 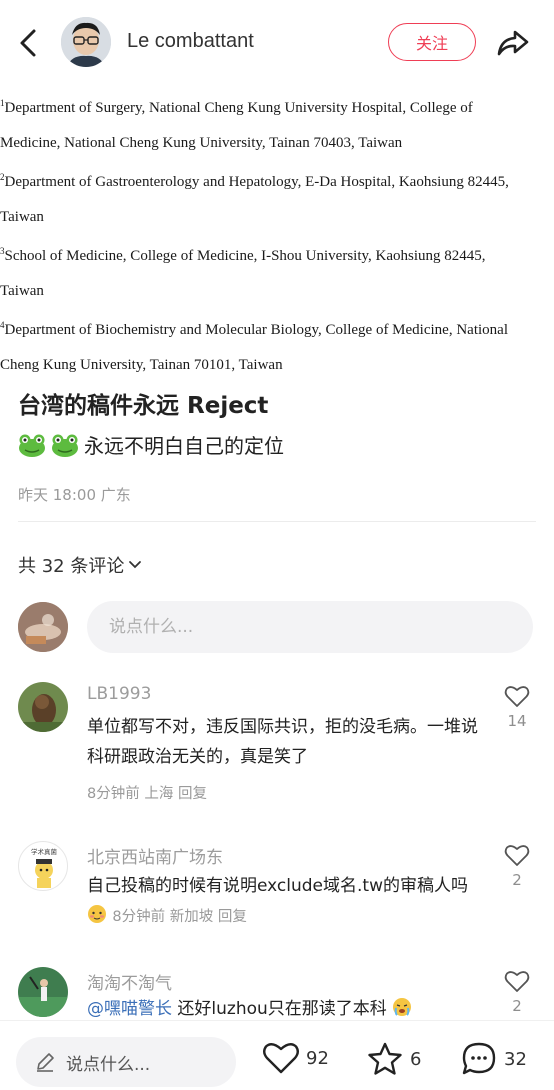 I want to click on comment-text: 自己投稿的时候有说明exclude域名.tw的审稿人吗 8分钟前 新加坡 回复, so click(x=287, y=901).